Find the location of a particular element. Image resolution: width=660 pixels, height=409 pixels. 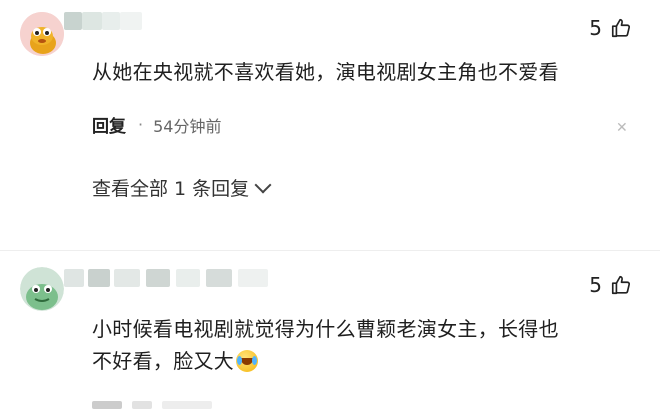

comment-text: 从她在央视就不喜欢看她，演电视剧女主角也不爱看 is located at coordinates (325, 72).